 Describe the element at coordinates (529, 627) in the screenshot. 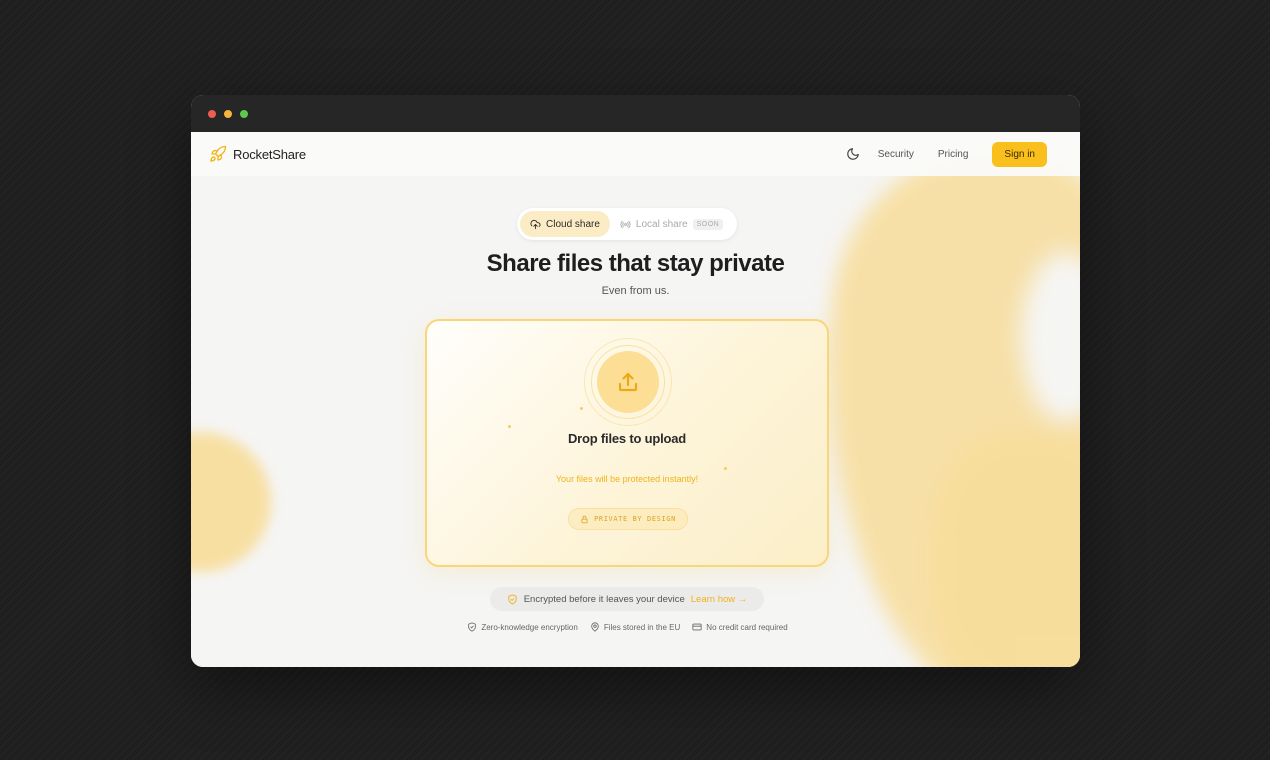

I see `feature-label: Zero-knowledge encryption` at that location.